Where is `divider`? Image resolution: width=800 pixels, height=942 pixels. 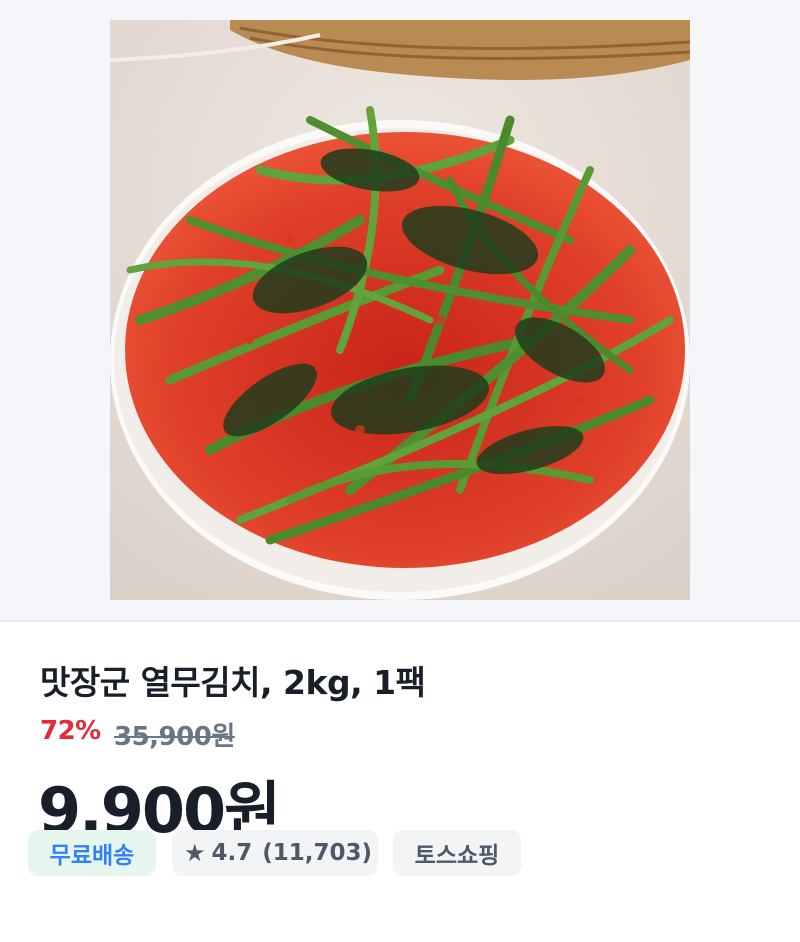
divider is located at coordinates (400, 621).